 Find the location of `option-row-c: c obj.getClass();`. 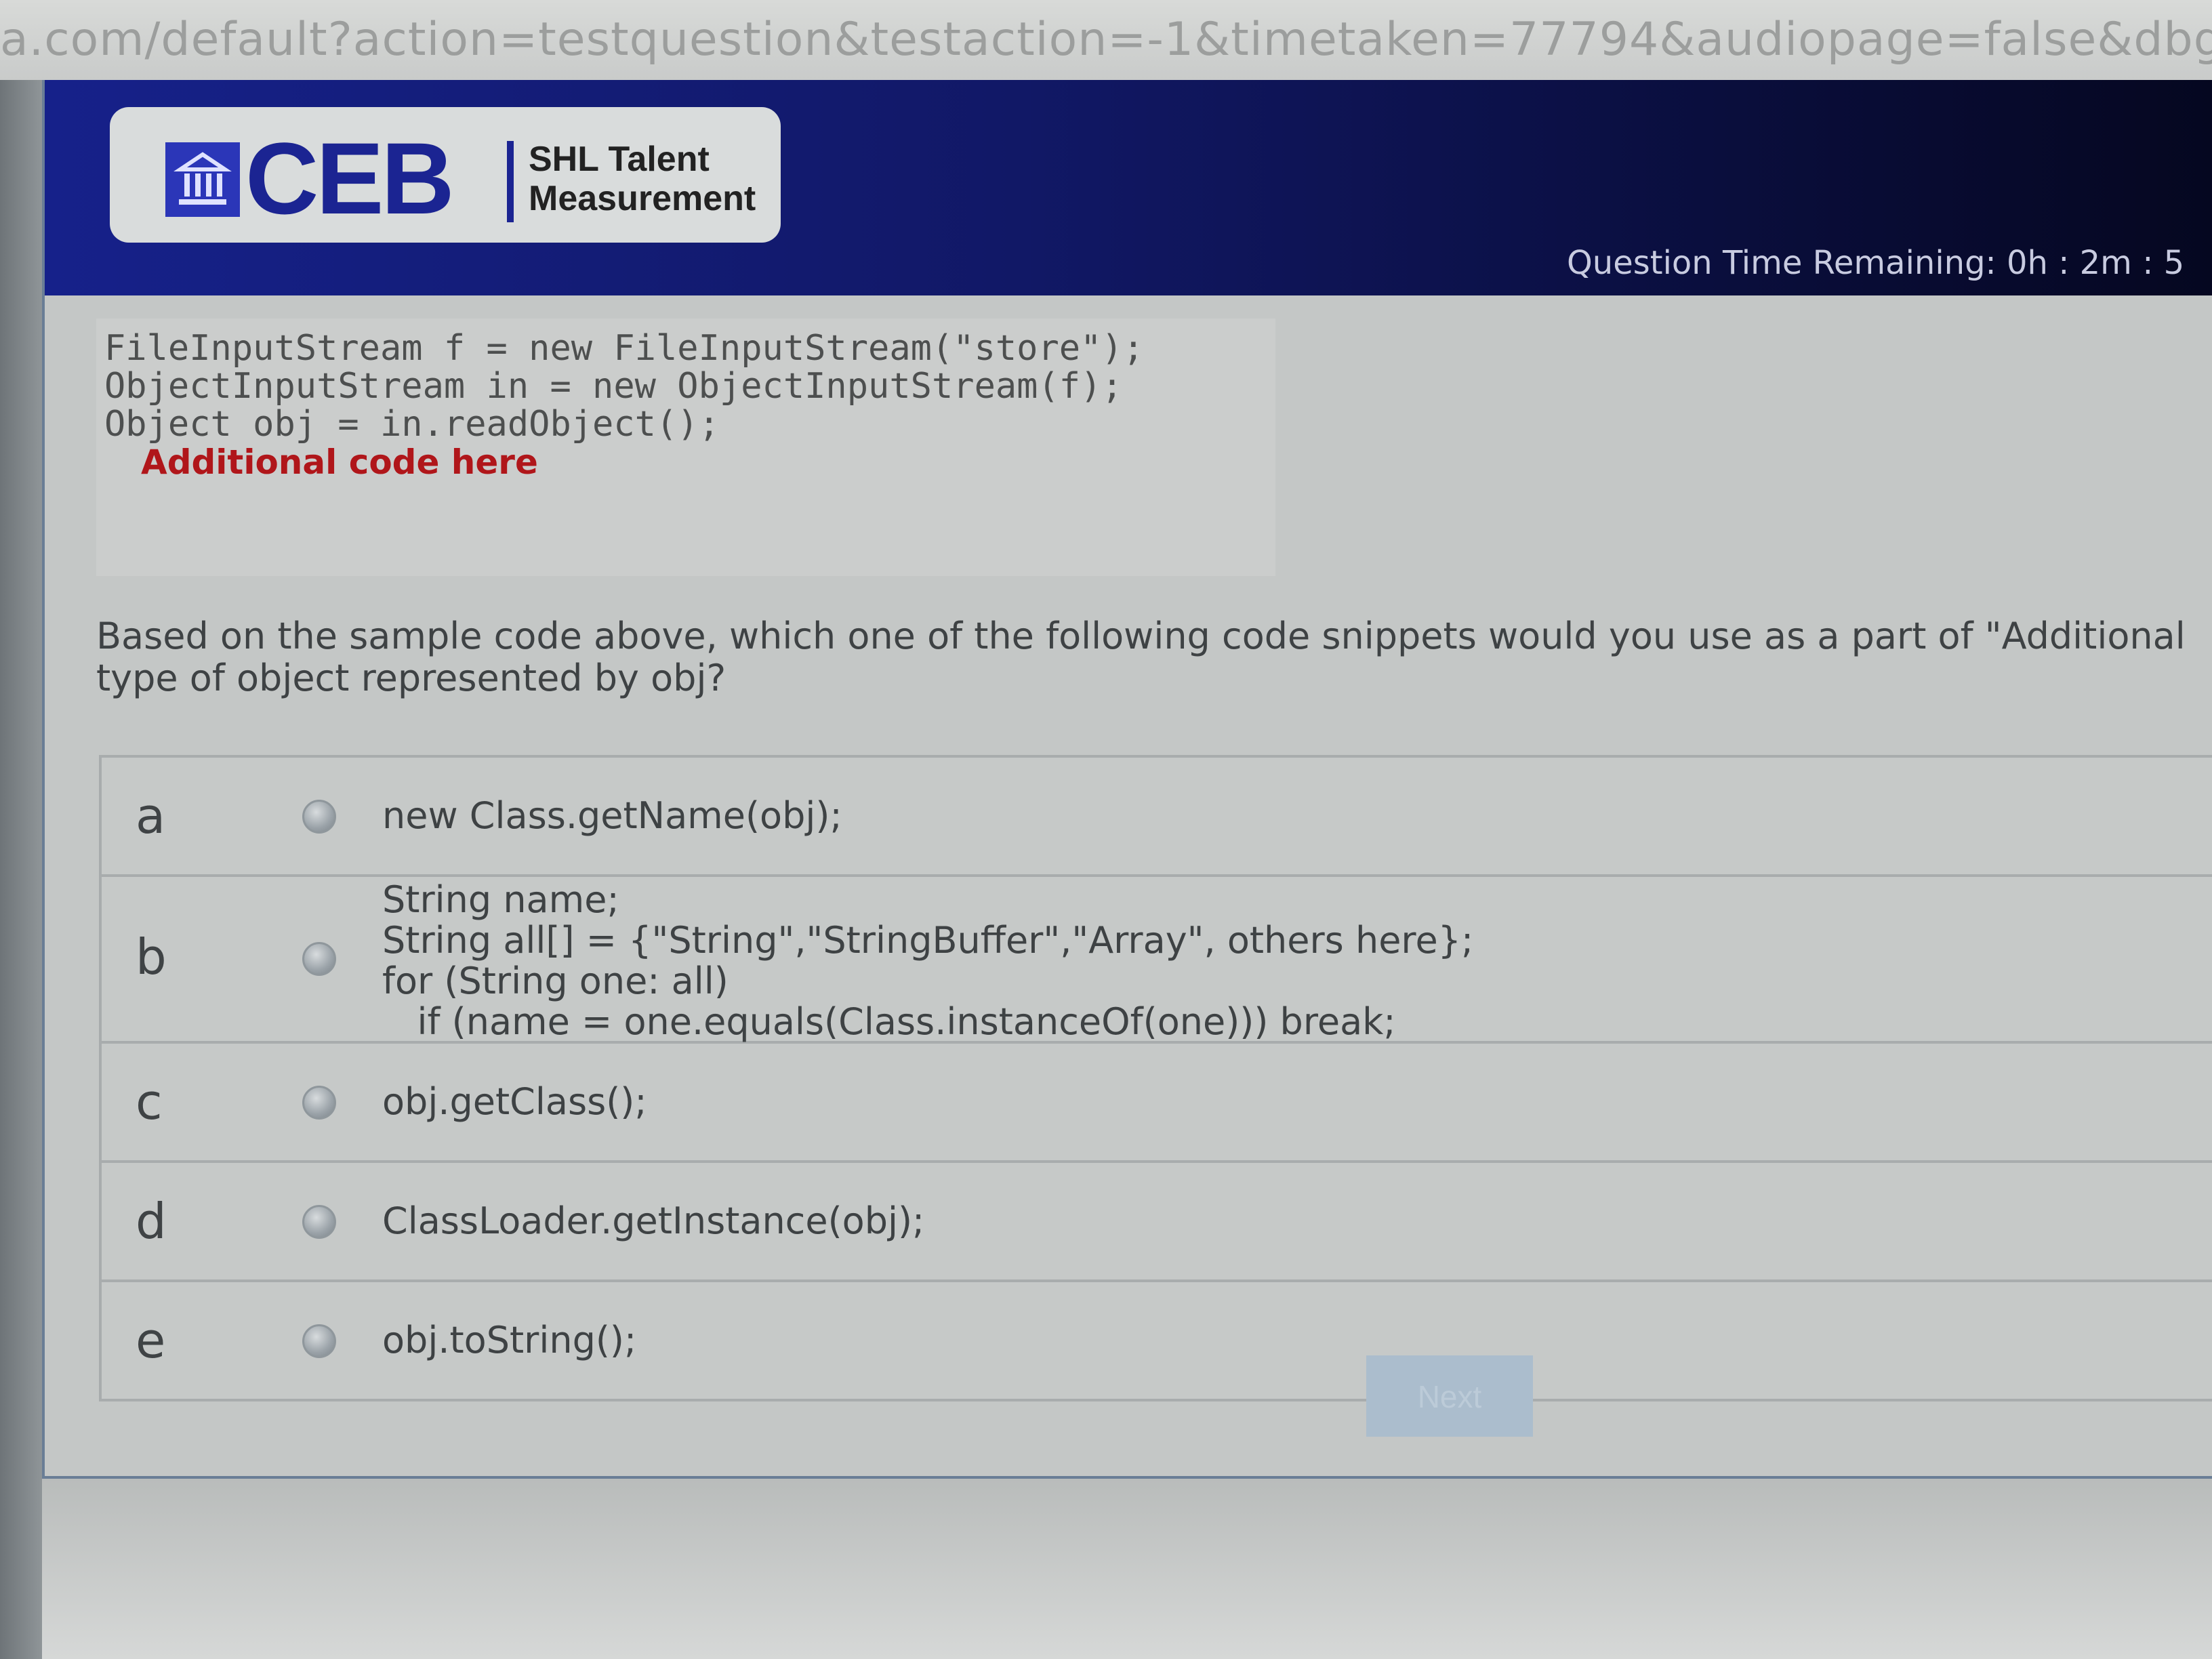

option-row-c: c obj.getClass(); is located at coordinates (1155, 1103).